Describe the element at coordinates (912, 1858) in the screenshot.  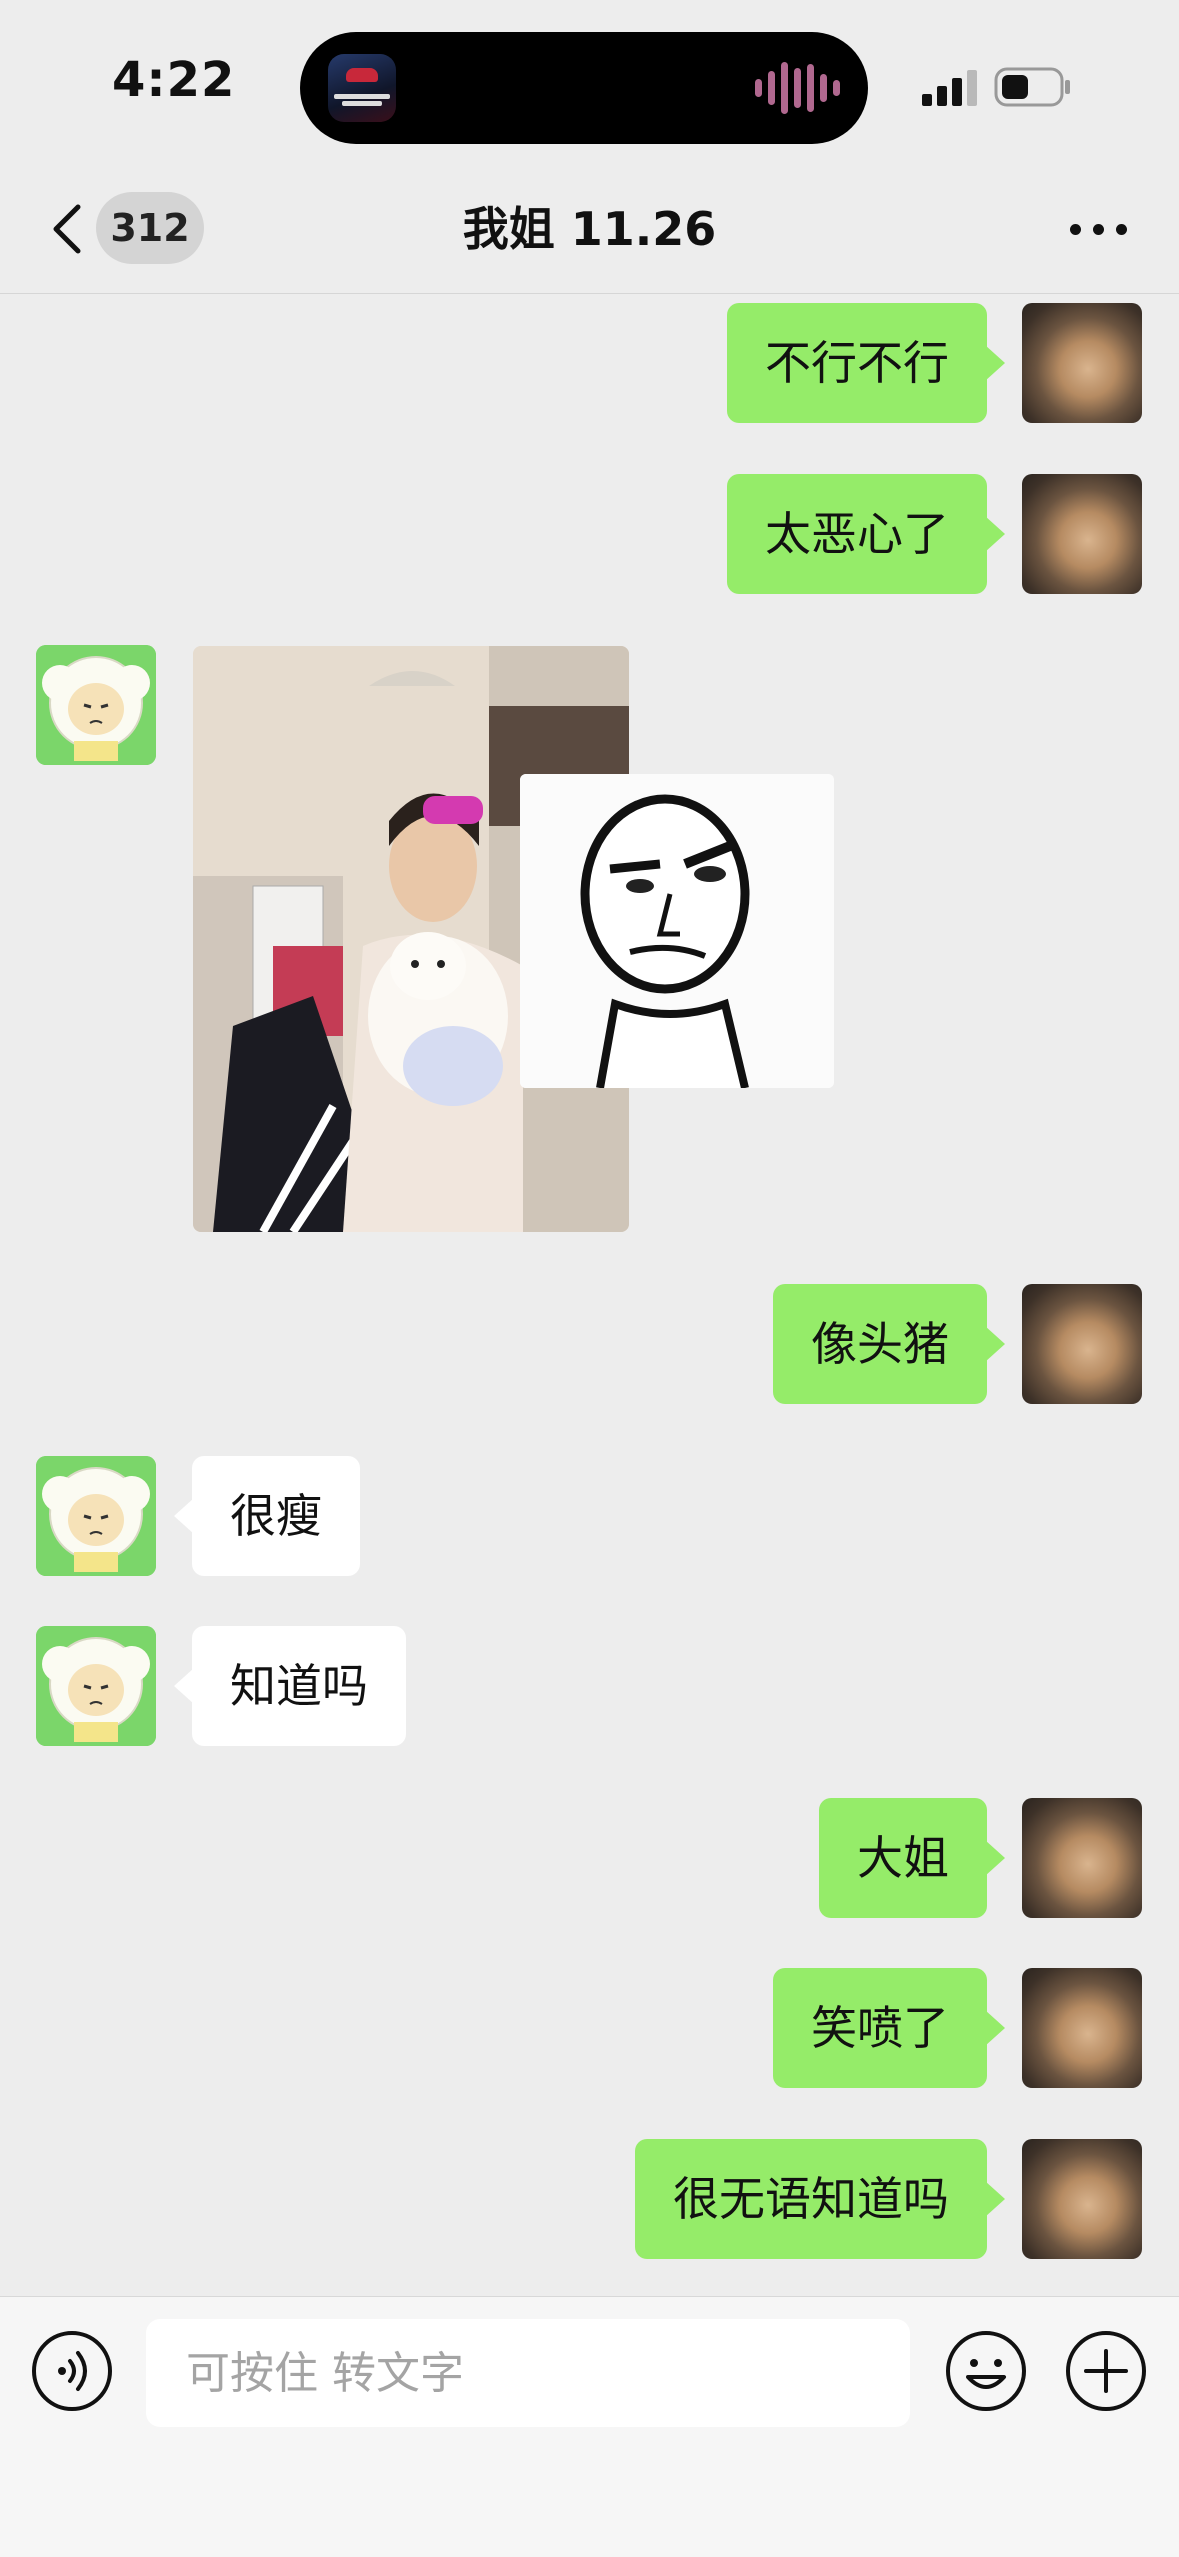
I see `outgoing-message: 大姐` at that location.